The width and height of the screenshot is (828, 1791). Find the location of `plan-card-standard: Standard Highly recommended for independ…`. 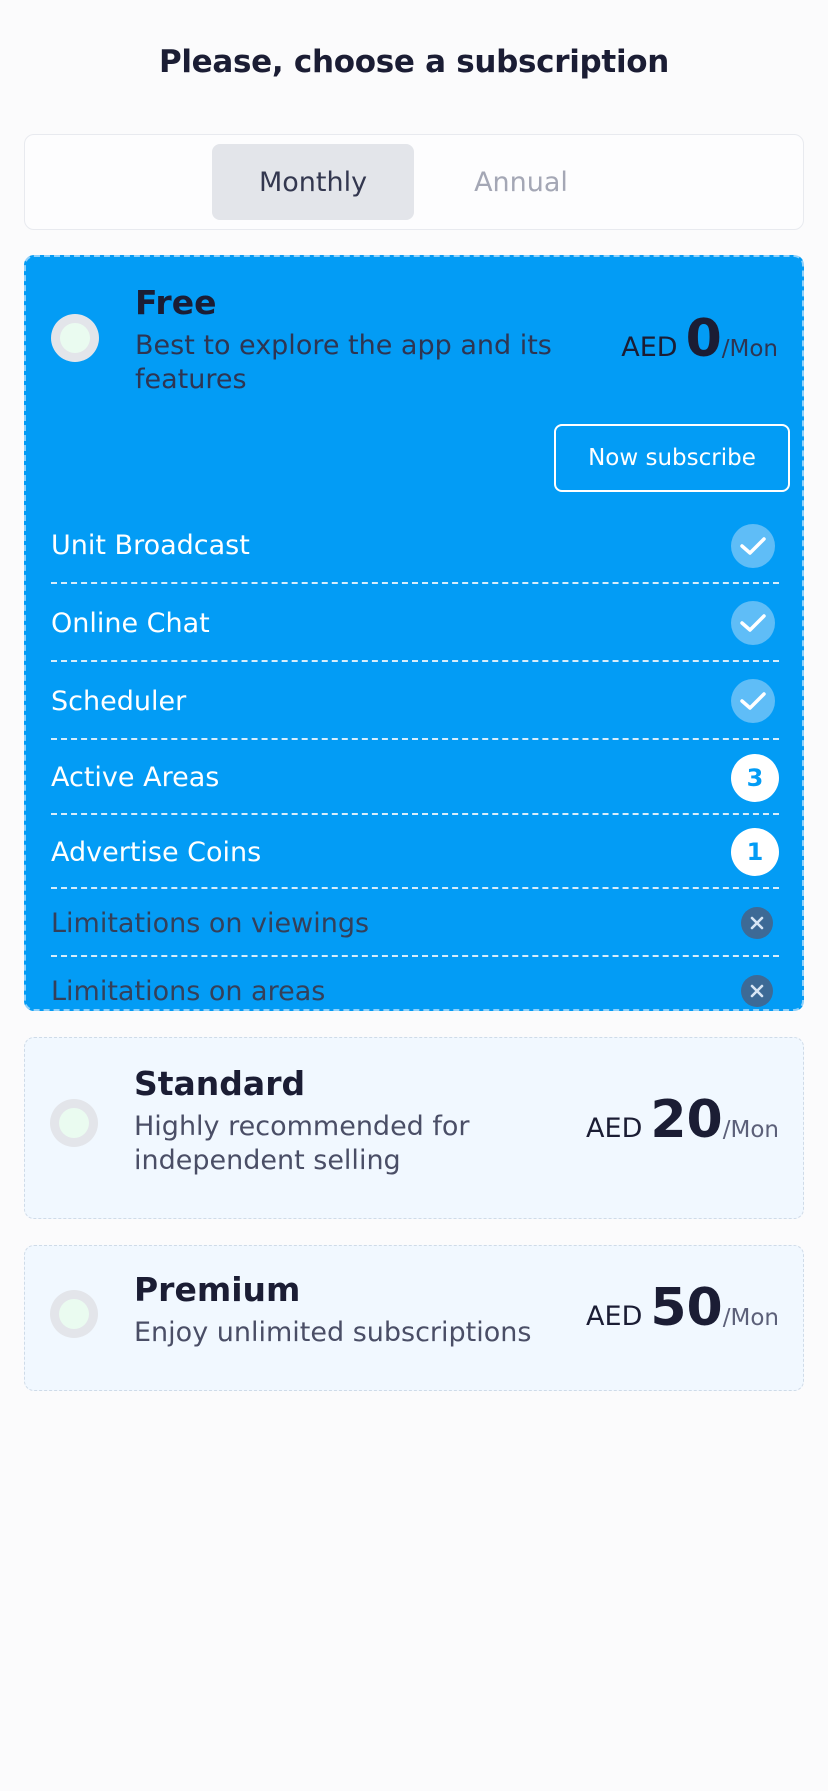

plan-card-standard: Standard Highly recommended for independ… is located at coordinates (414, 1128).